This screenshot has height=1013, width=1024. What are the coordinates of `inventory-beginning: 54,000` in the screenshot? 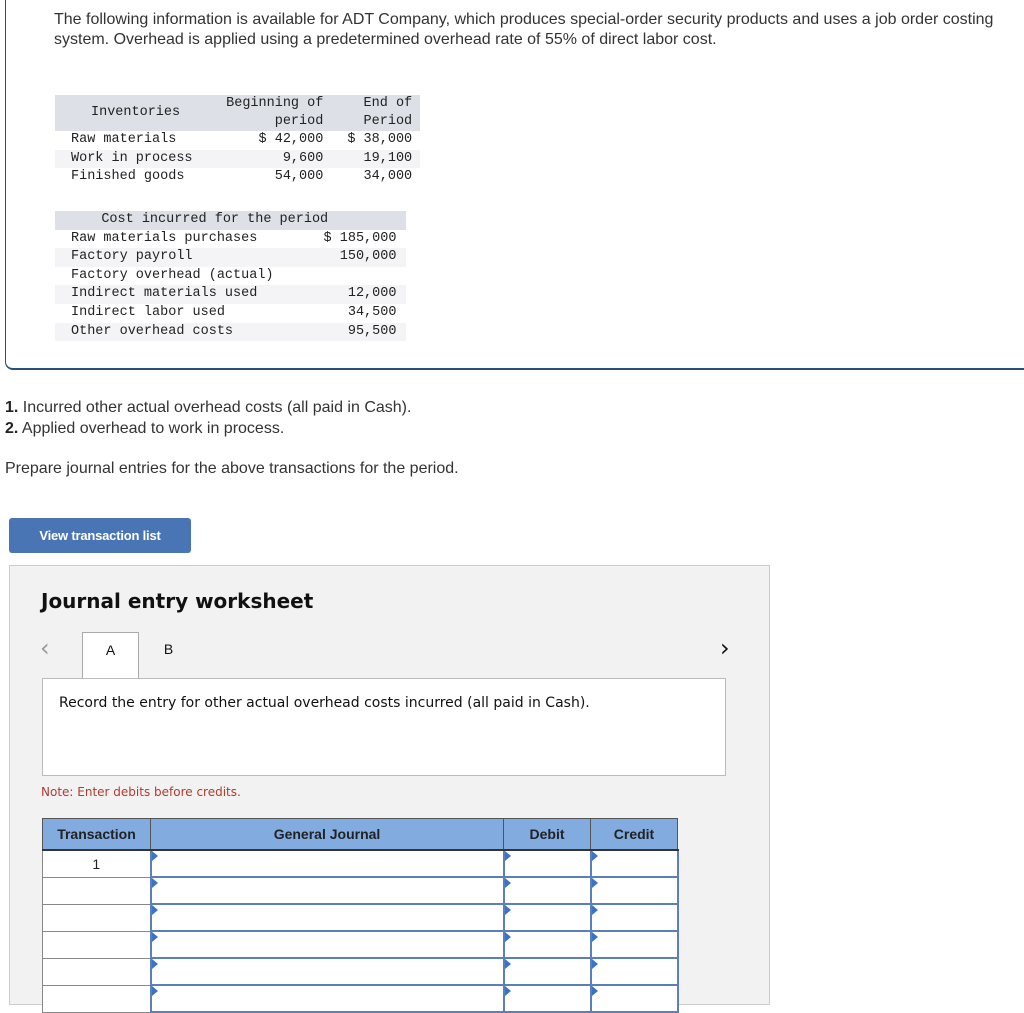 It's located at (299, 177).